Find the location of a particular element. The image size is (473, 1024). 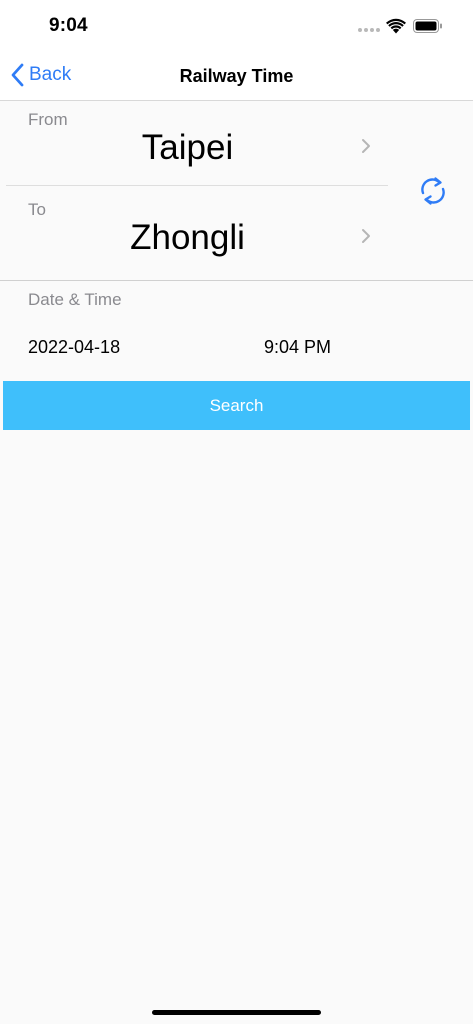

navigation-bar: Back Railway Time is located at coordinates (236, 77).